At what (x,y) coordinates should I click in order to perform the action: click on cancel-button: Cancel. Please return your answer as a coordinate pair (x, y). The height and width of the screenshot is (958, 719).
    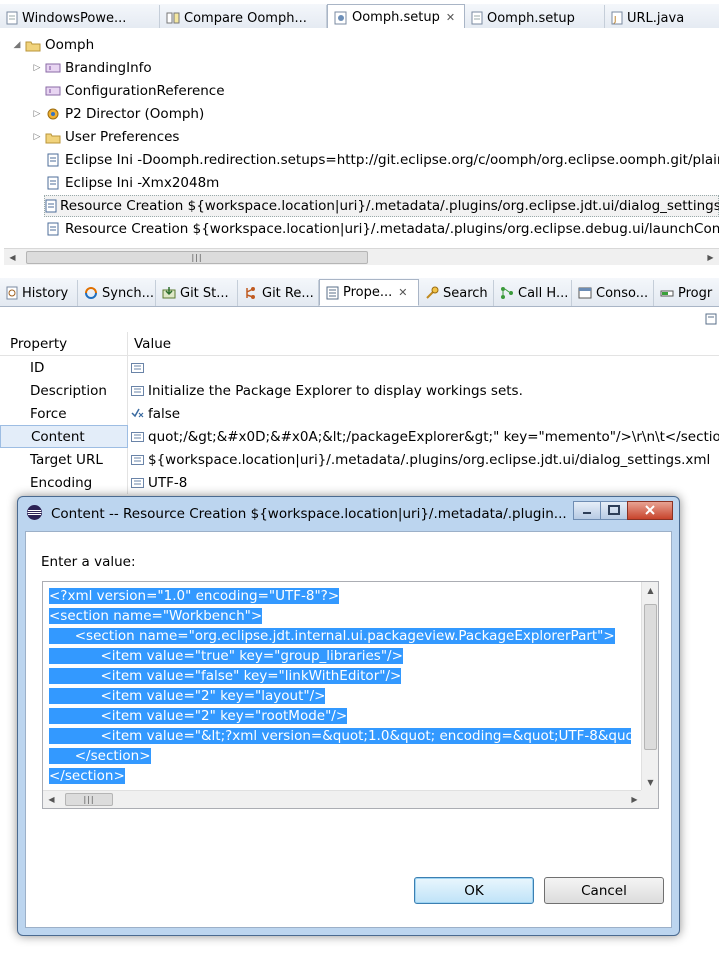
    Looking at the image, I should click on (604, 890).